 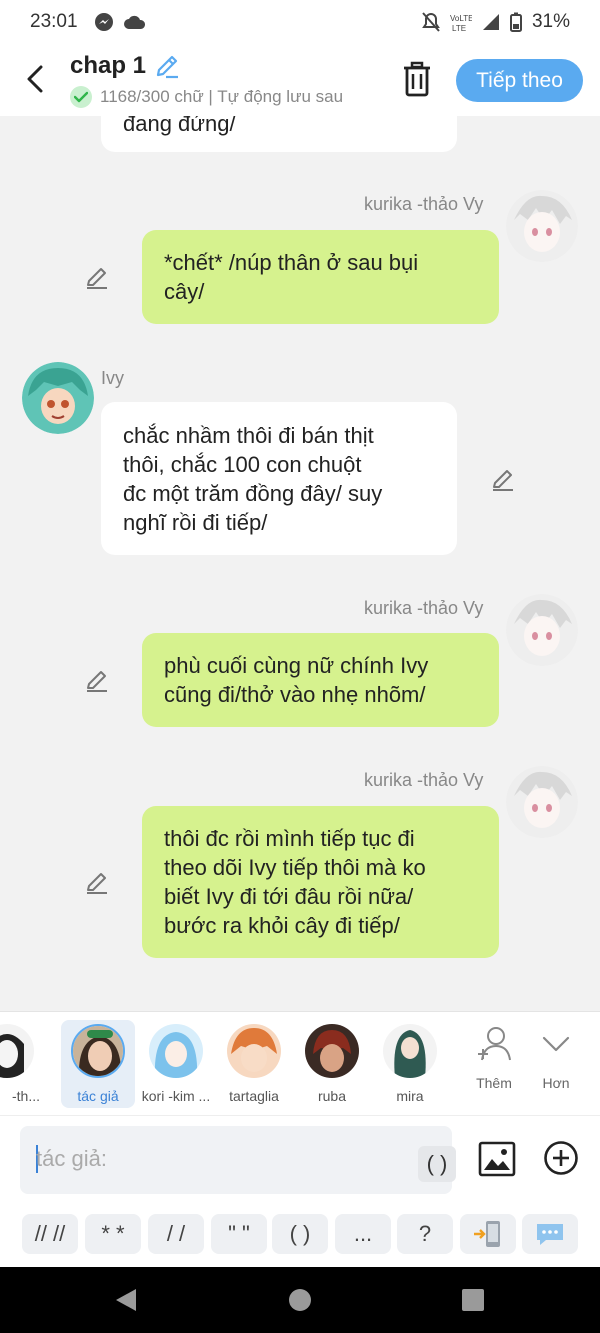 What do you see at coordinates (167, 66) in the screenshot?
I see `edit-title-icon` at bounding box center [167, 66].